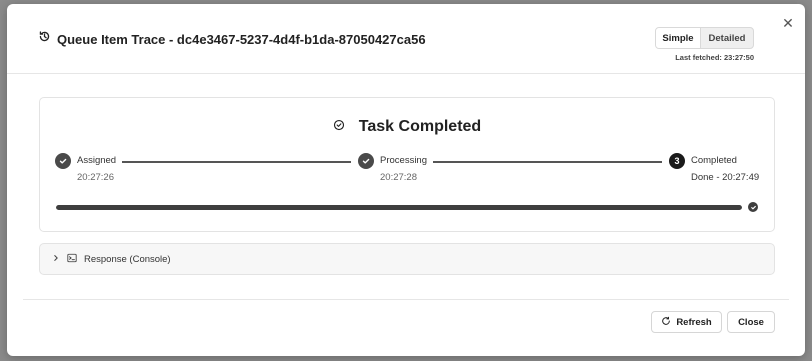 The height and width of the screenshot is (361, 812). What do you see at coordinates (727, 38) in the screenshot?
I see `toggle-detailed: Detailed` at bounding box center [727, 38].